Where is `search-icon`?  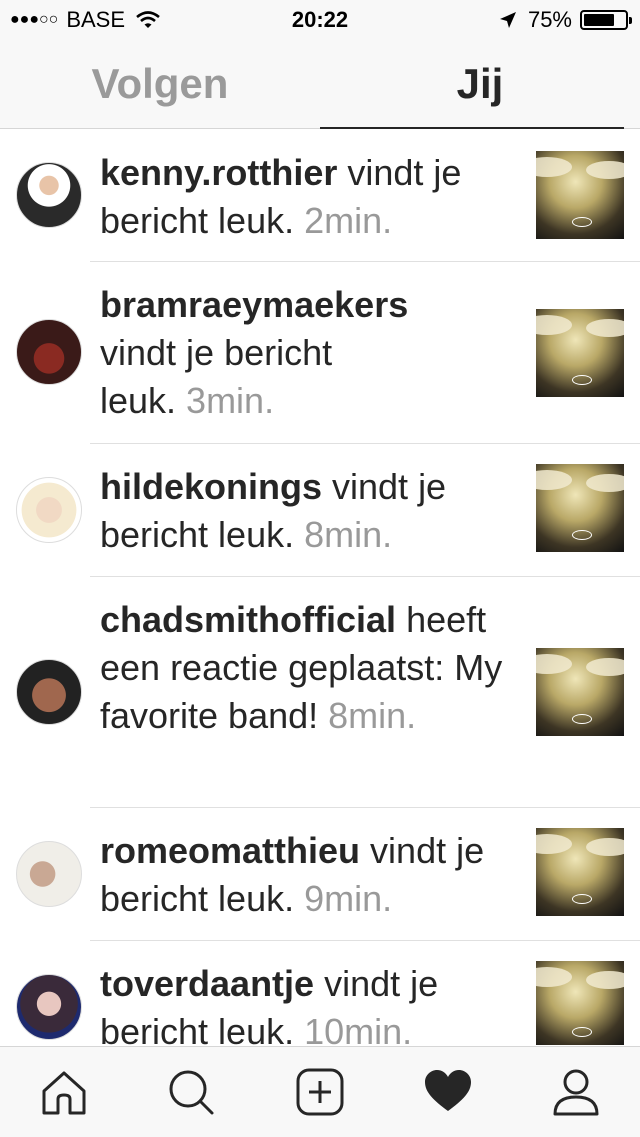 search-icon is located at coordinates (191, 1092).